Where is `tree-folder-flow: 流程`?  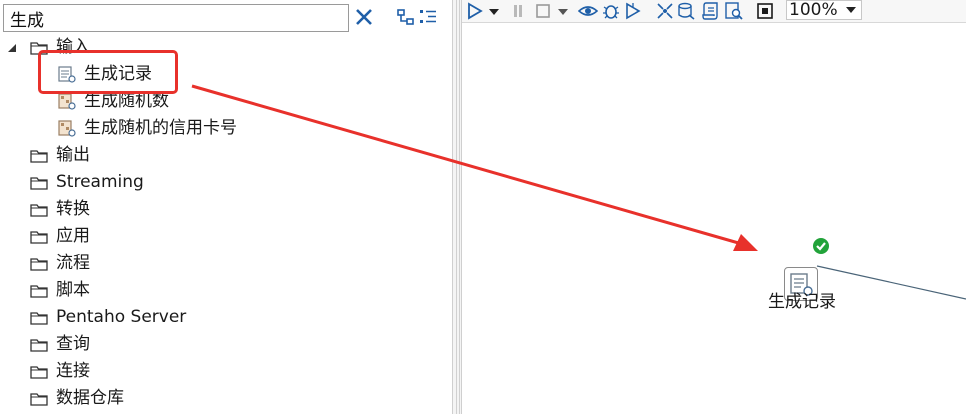
tree-folder-flow: 流程 is located at coordinates (150, 263).